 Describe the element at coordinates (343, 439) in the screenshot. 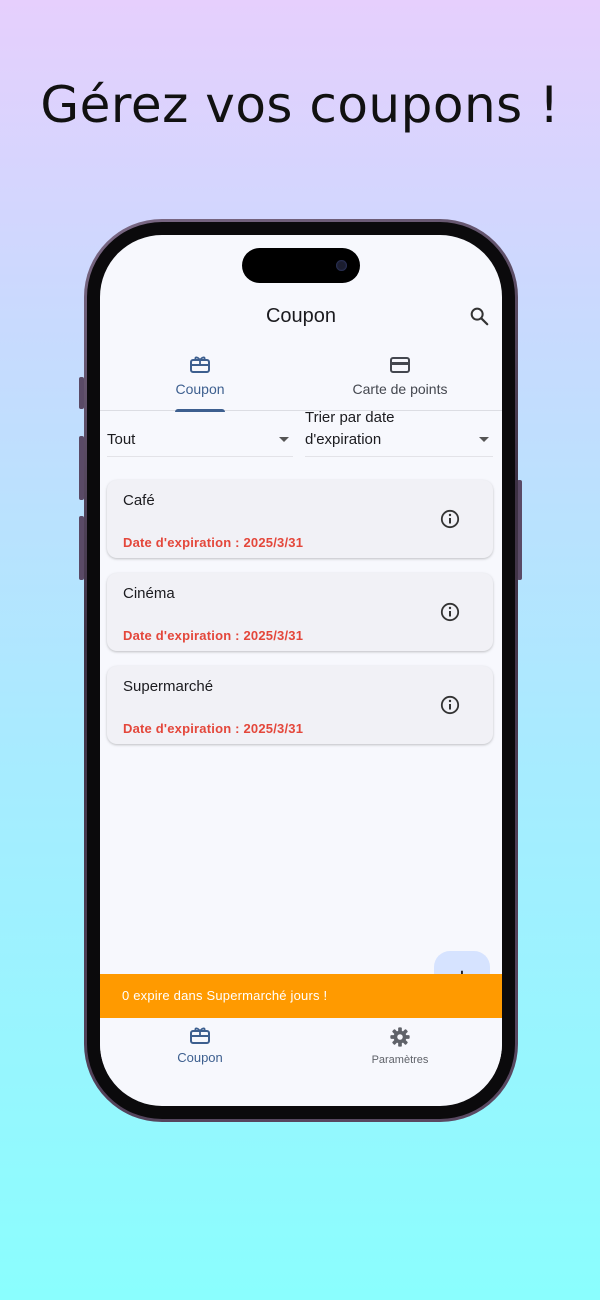

I see `sort-dropdown-line2: d'expiration` at that location.